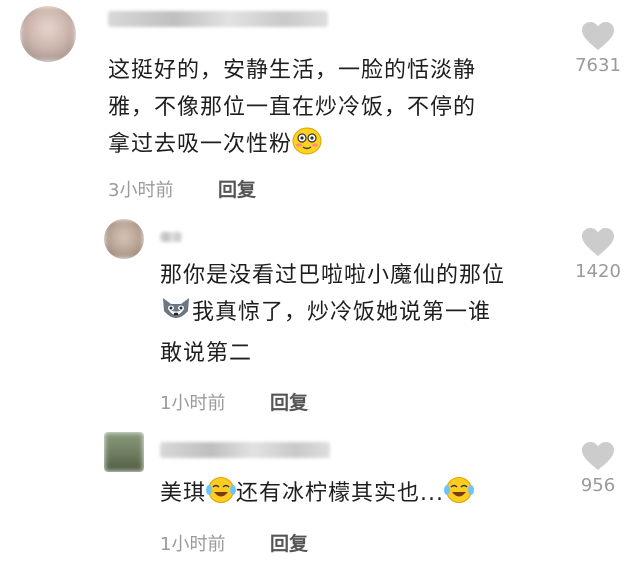 The width and height of the screenshot is (640, 562). What do you see at coordinates (141, 190) in the screenshot?
I see `comment-time: 3小时前` at bounding box center [141, 190].